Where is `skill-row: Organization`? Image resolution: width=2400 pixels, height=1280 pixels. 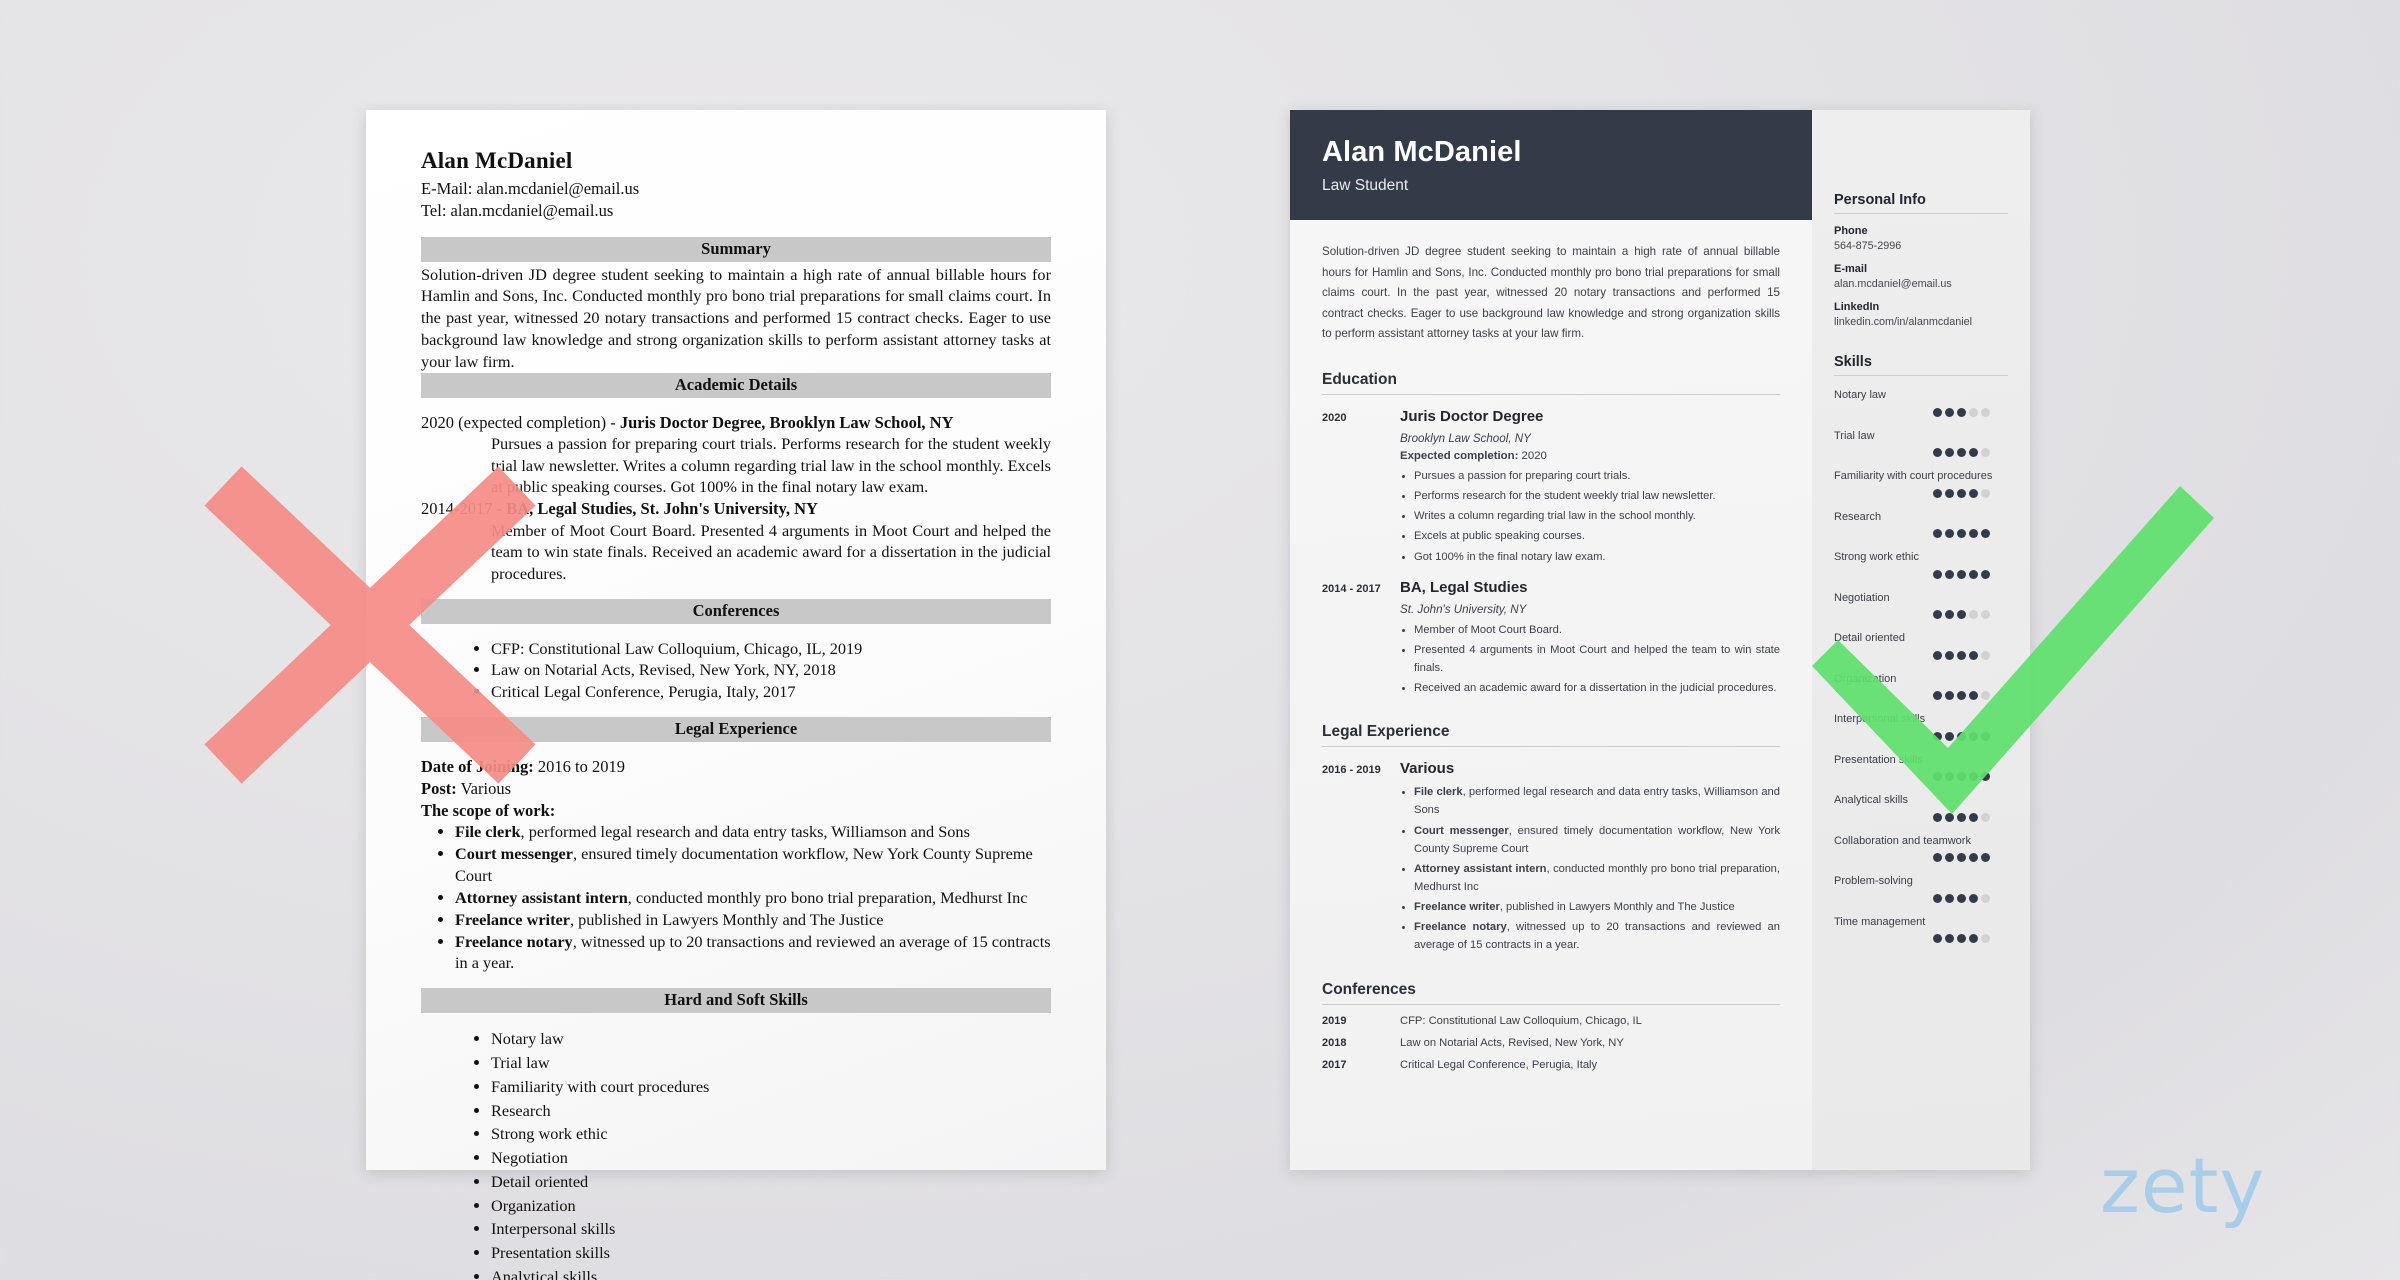
skill-row: Organization is located at coordinates (1921, 685).